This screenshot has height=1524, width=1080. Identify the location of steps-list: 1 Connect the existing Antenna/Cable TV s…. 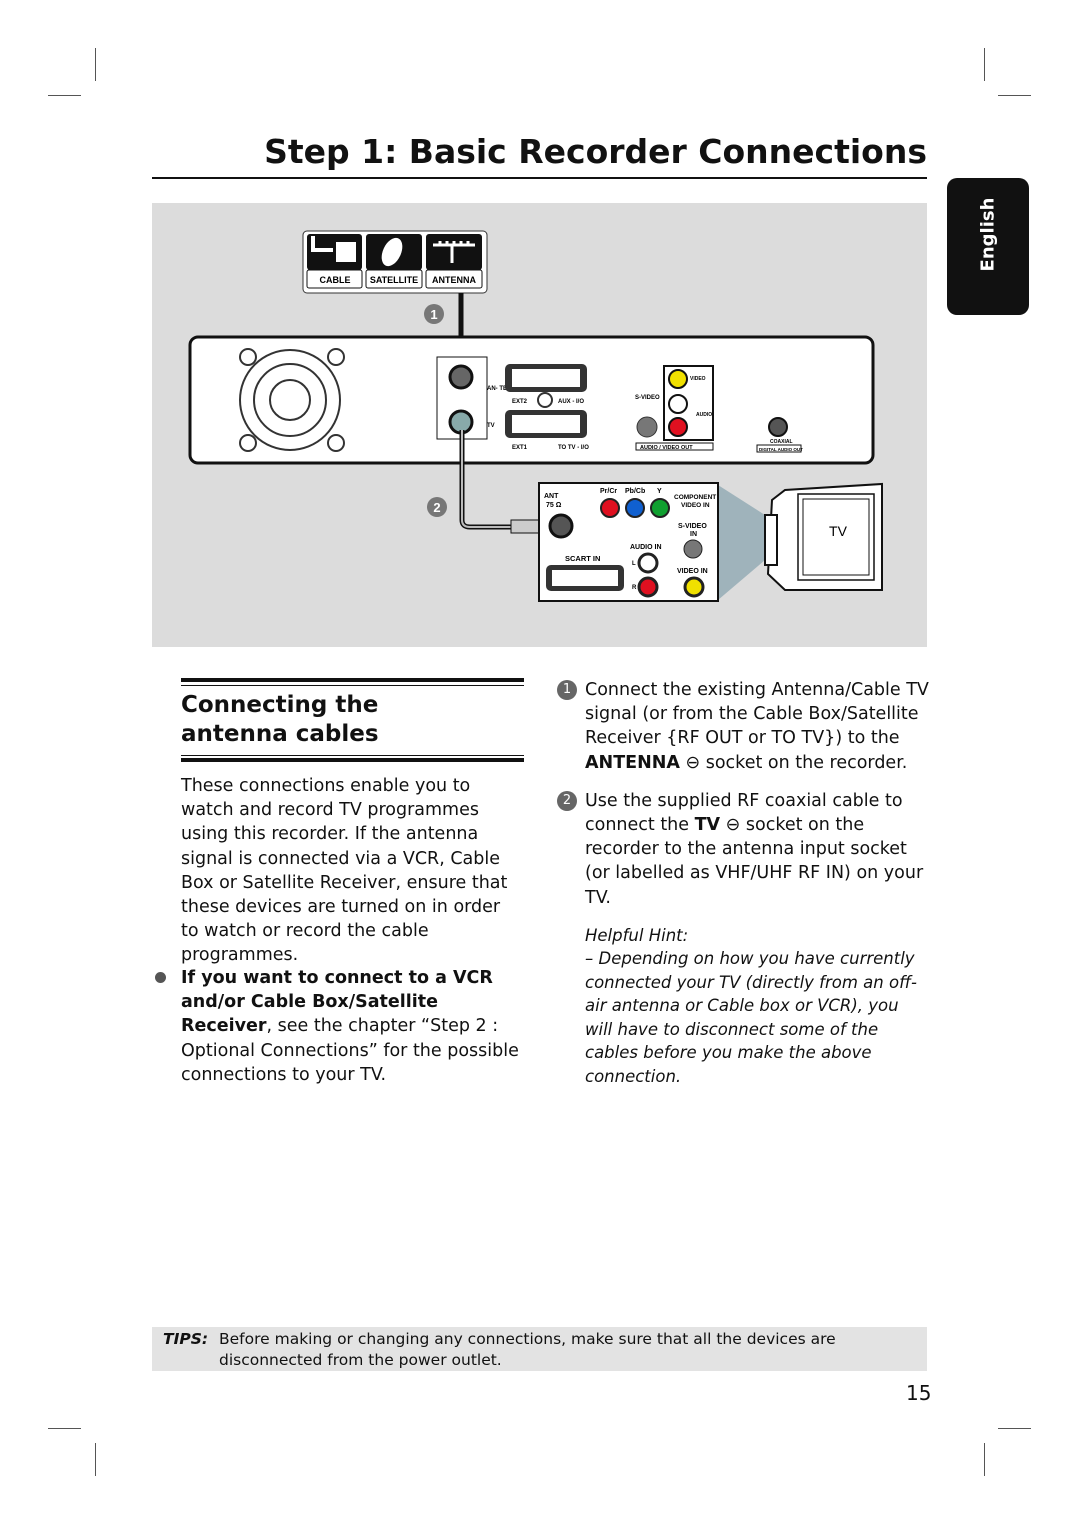
(743, 883).